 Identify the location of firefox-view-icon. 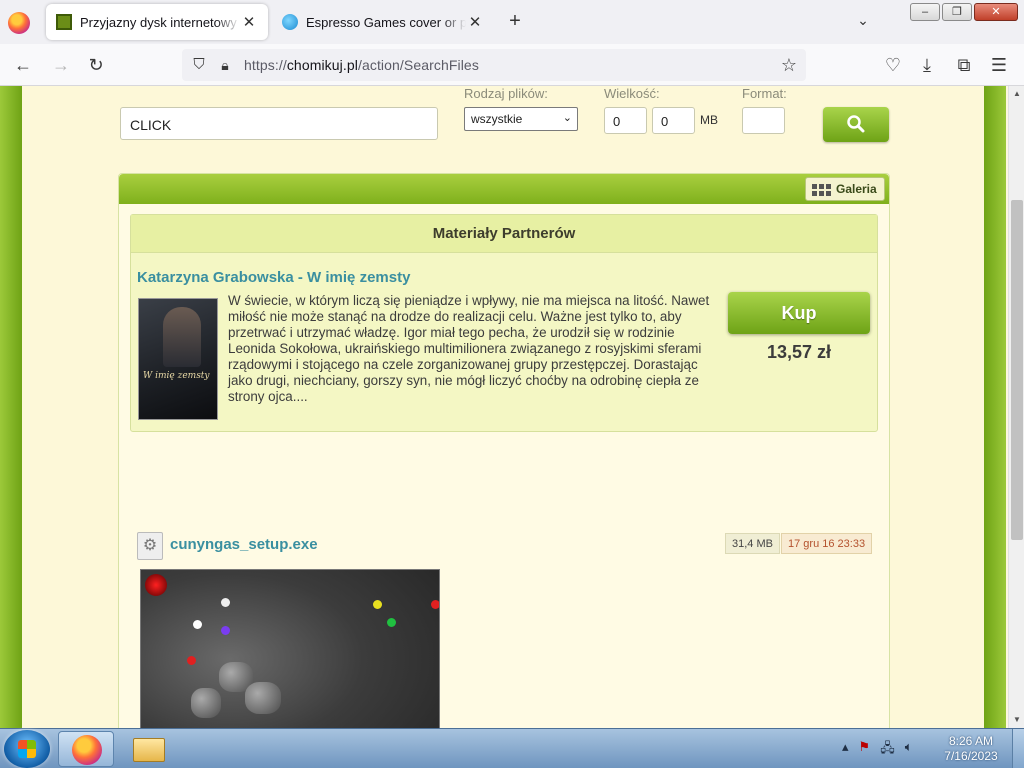
(19, 23).